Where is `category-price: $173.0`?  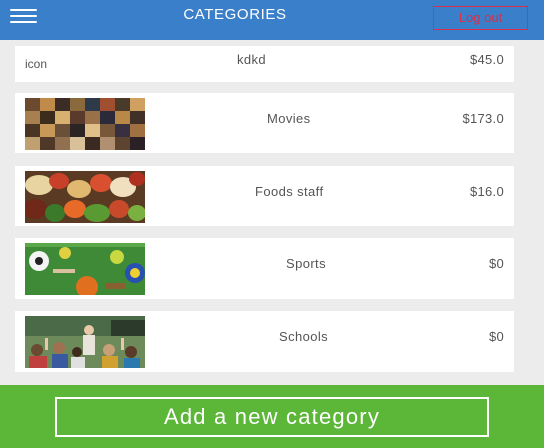
category-price: $173.0 is located at coordinates (483, 118).